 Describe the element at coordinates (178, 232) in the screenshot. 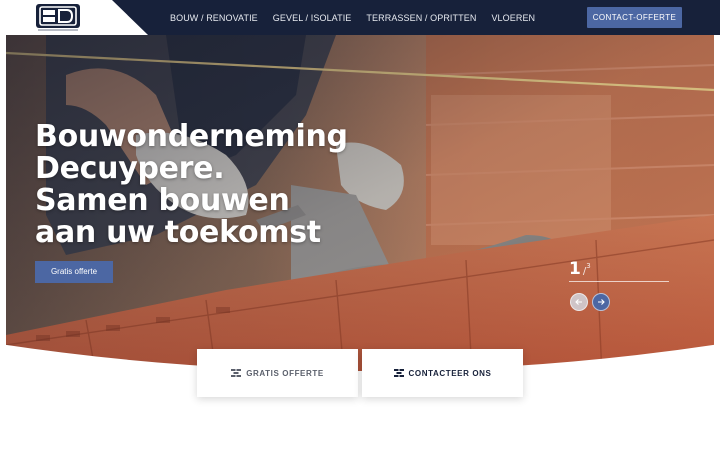

I see `hero-title-line-4: aan uw toekomst` at that location.